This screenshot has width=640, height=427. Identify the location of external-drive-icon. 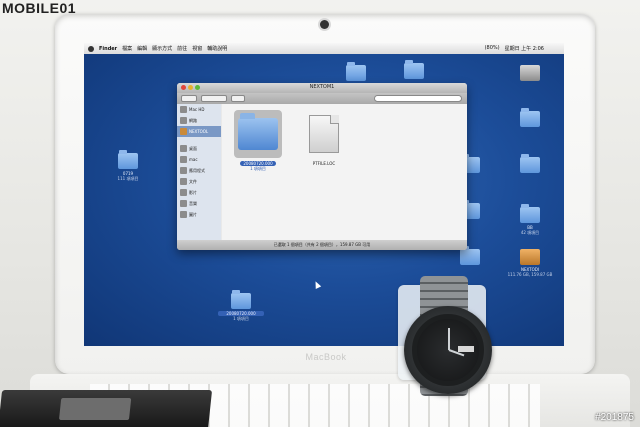
(183, 131).